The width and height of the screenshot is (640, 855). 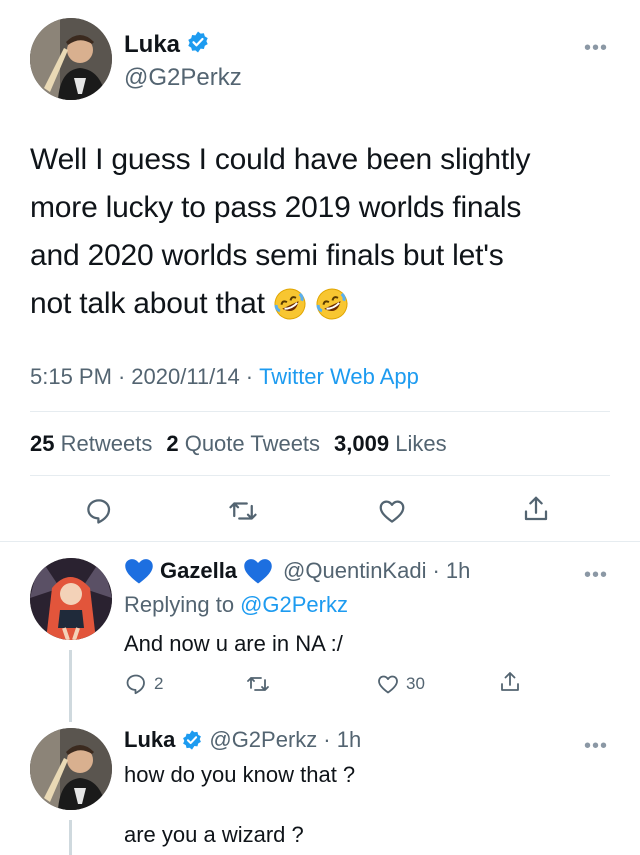 What do you see at coordinates (240, 774) in the screenshot?
I see `reply-text-line: how do you know that ?` at bounding box center [240, 774].